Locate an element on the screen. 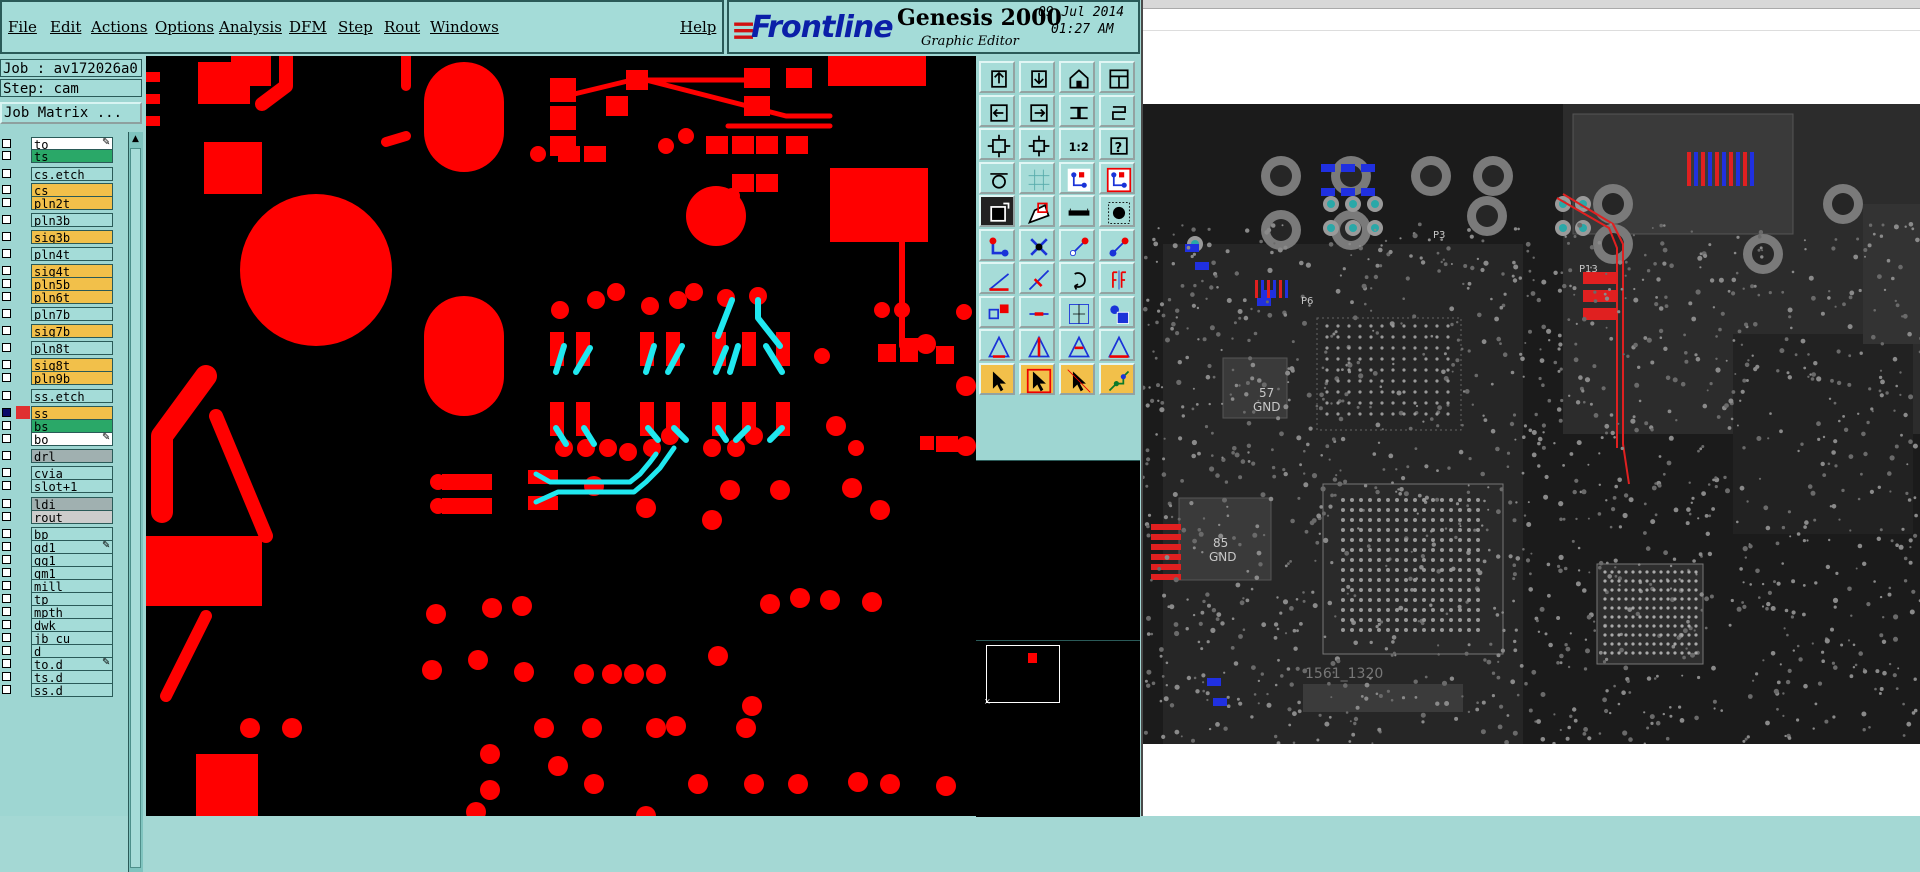 This screenshot has height=872, width=1920. menu-actions: Actions is located at coordinates (119, 27).